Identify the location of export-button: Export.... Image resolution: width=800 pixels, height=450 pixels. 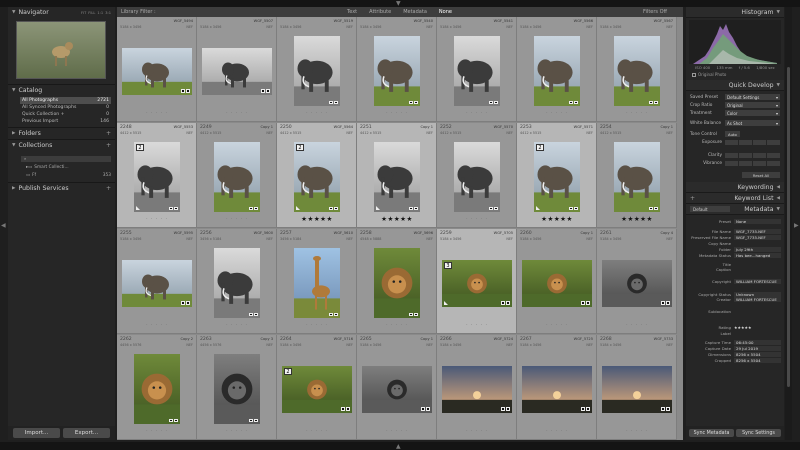
(86, 433).